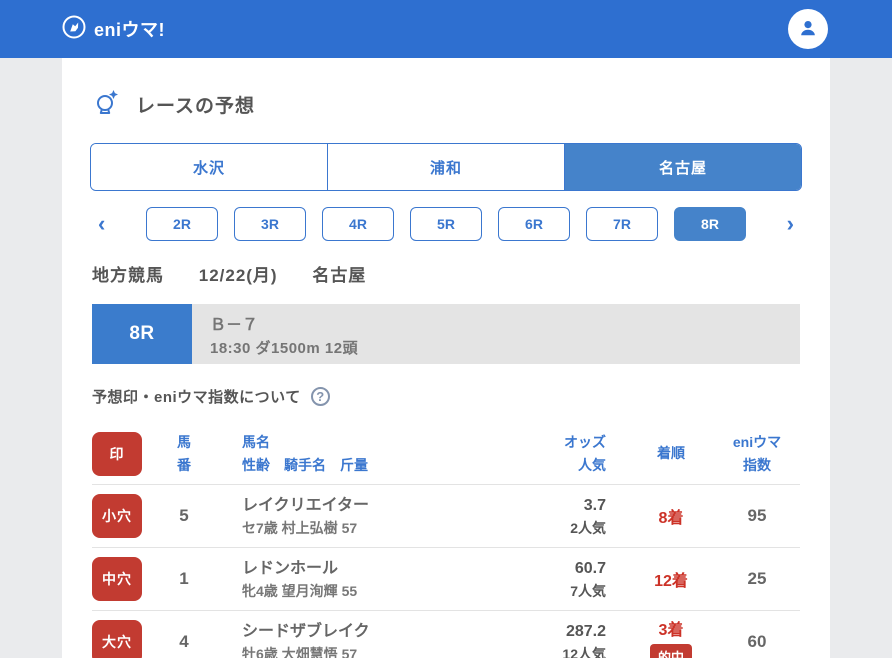 Image resolution: width=892 pixels, height=658 pixels. Describe the element at coordinates (305, 453) in the screenshot. I see `header-horse: 馬名 性齢 騎手名 斤量` at that location.